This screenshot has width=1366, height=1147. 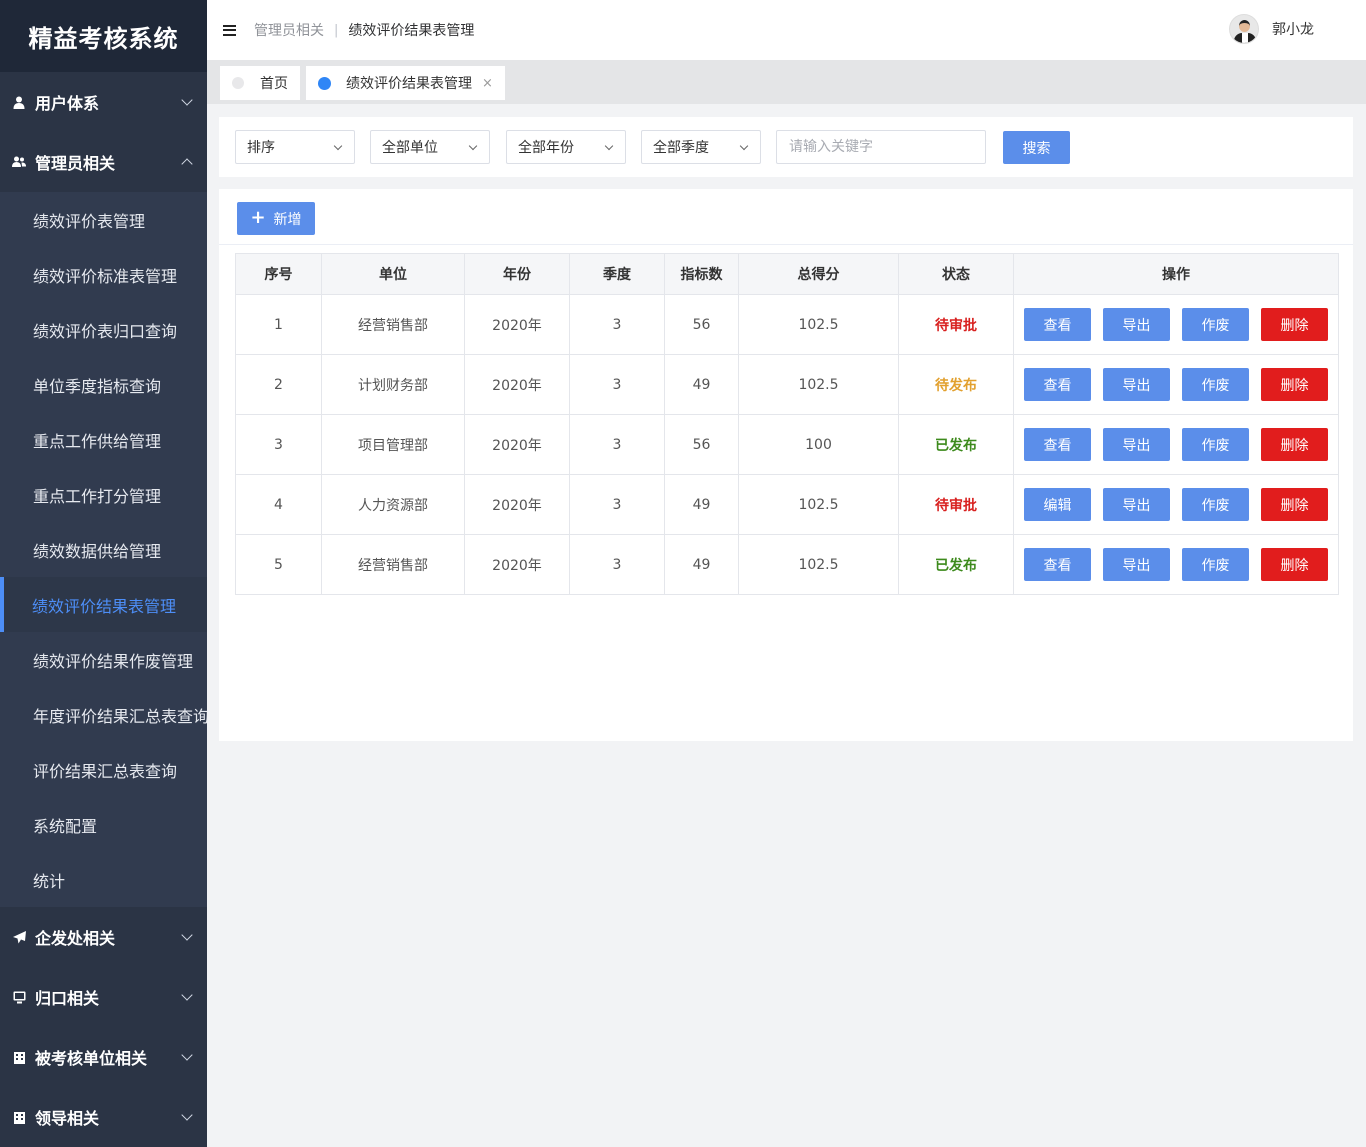 What do you see at coordinates (289, 30) in the screenshot?
I see `breadcrumb-parent: 管理员相关` at bounding box center [289, 30].